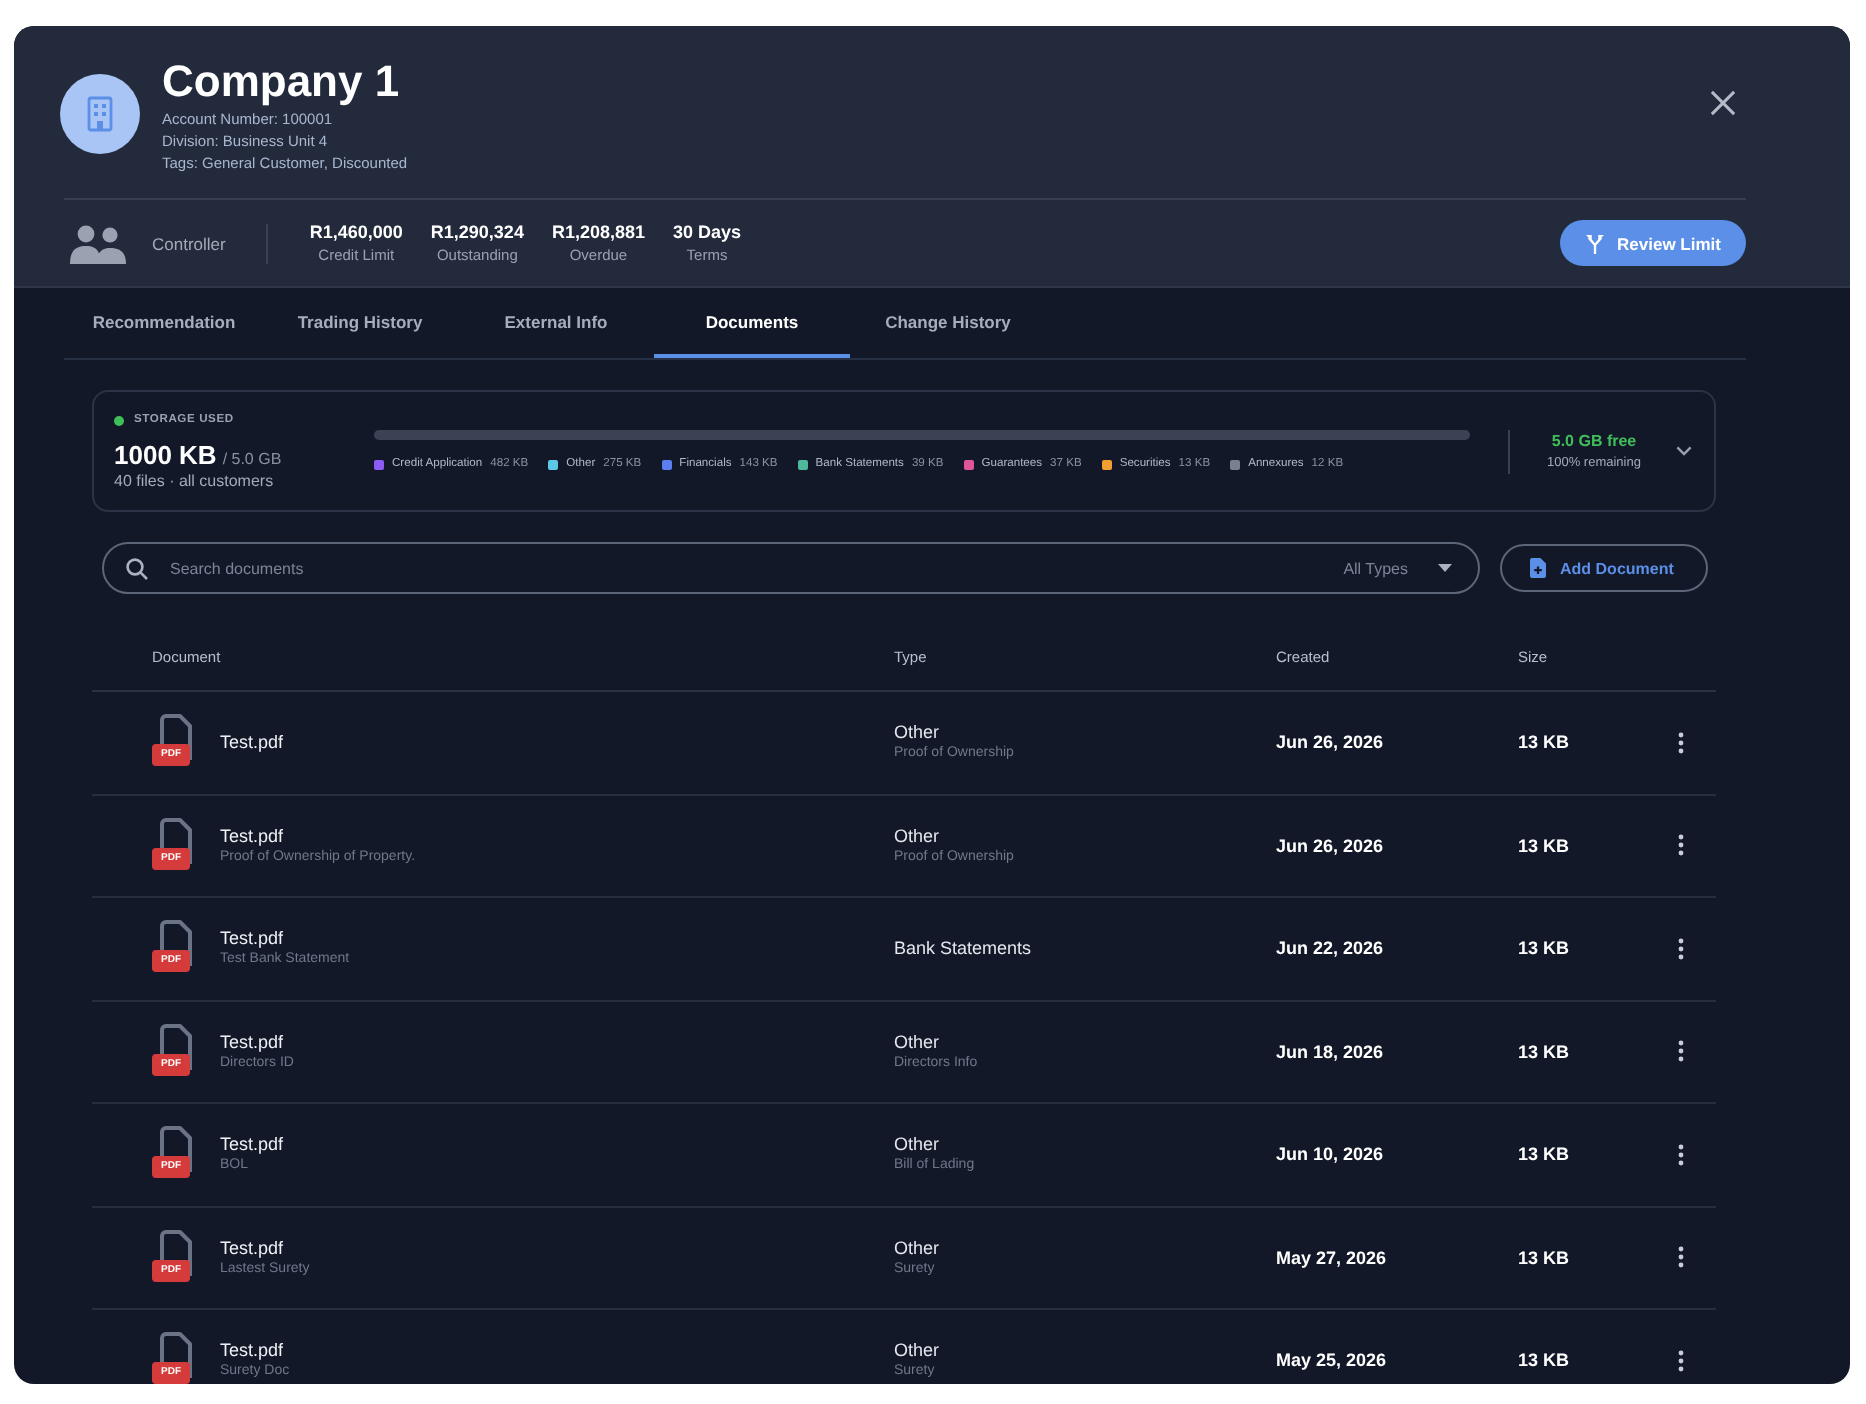  Describe the element at coordinates (752, 323) in the screenshot. I see `tab: Documents` at that location.